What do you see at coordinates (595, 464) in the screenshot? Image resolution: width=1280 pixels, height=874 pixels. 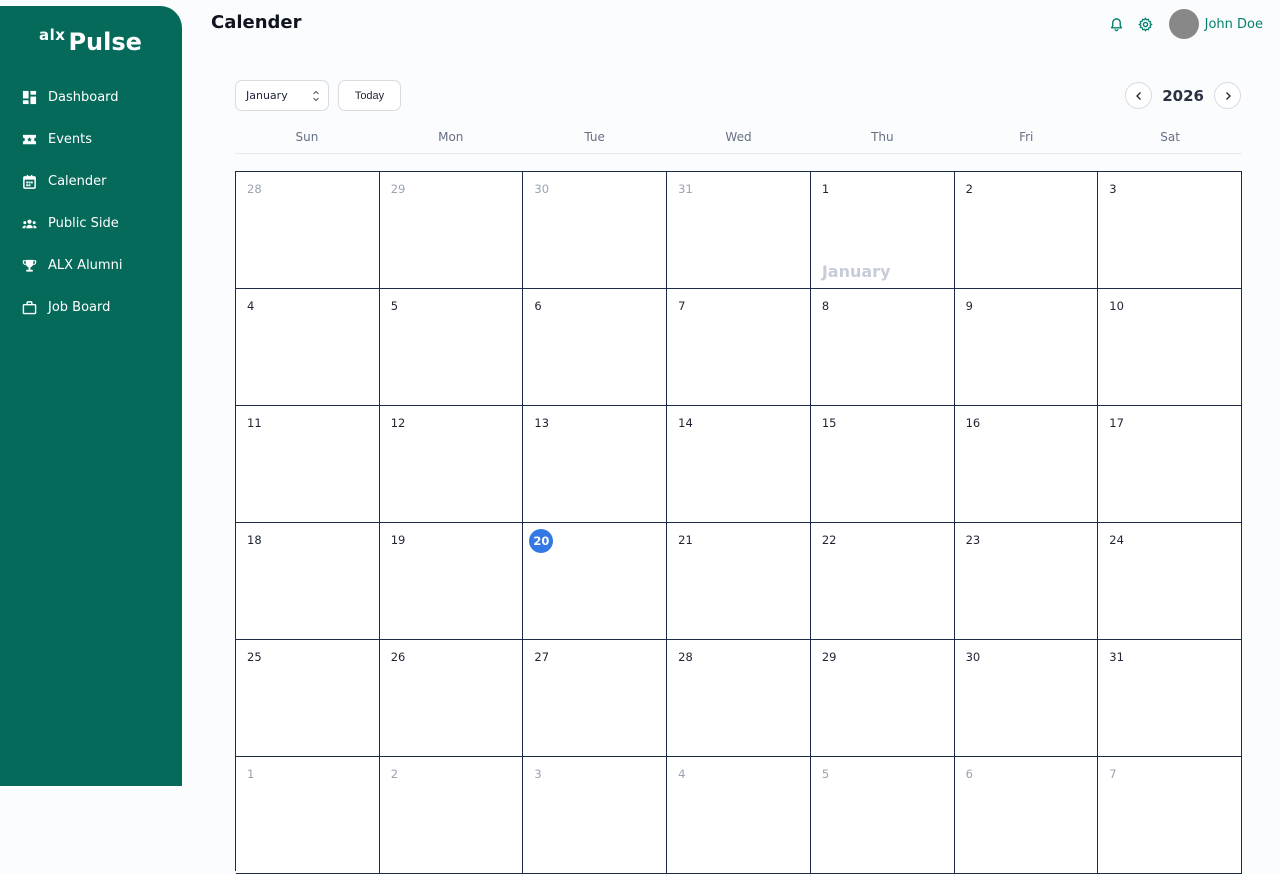 I see `calendar-day: 13` at bounding box center [595, 464].